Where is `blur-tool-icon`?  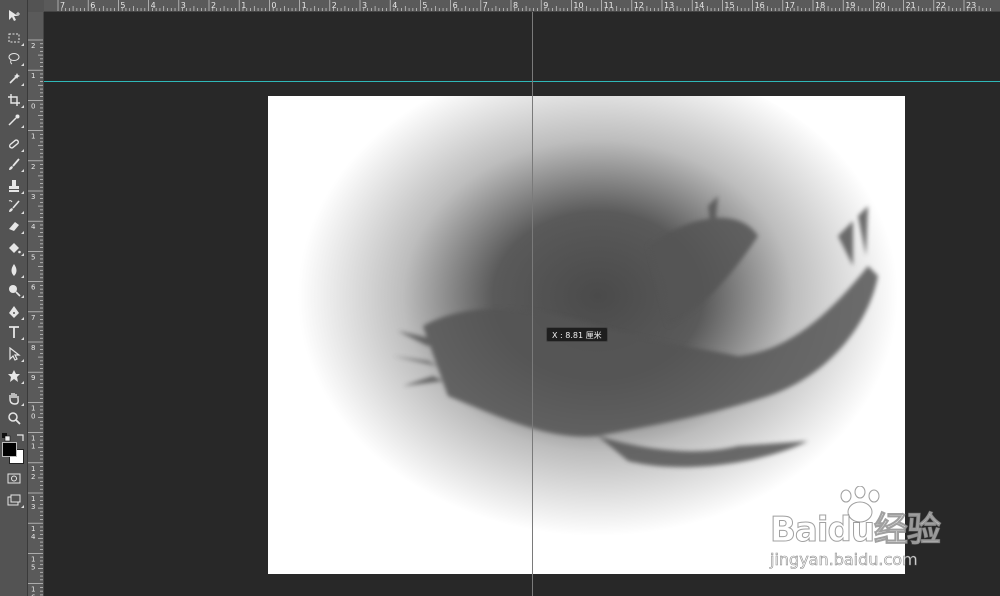
blur-tool-icon is located at coordinates (14, 270).